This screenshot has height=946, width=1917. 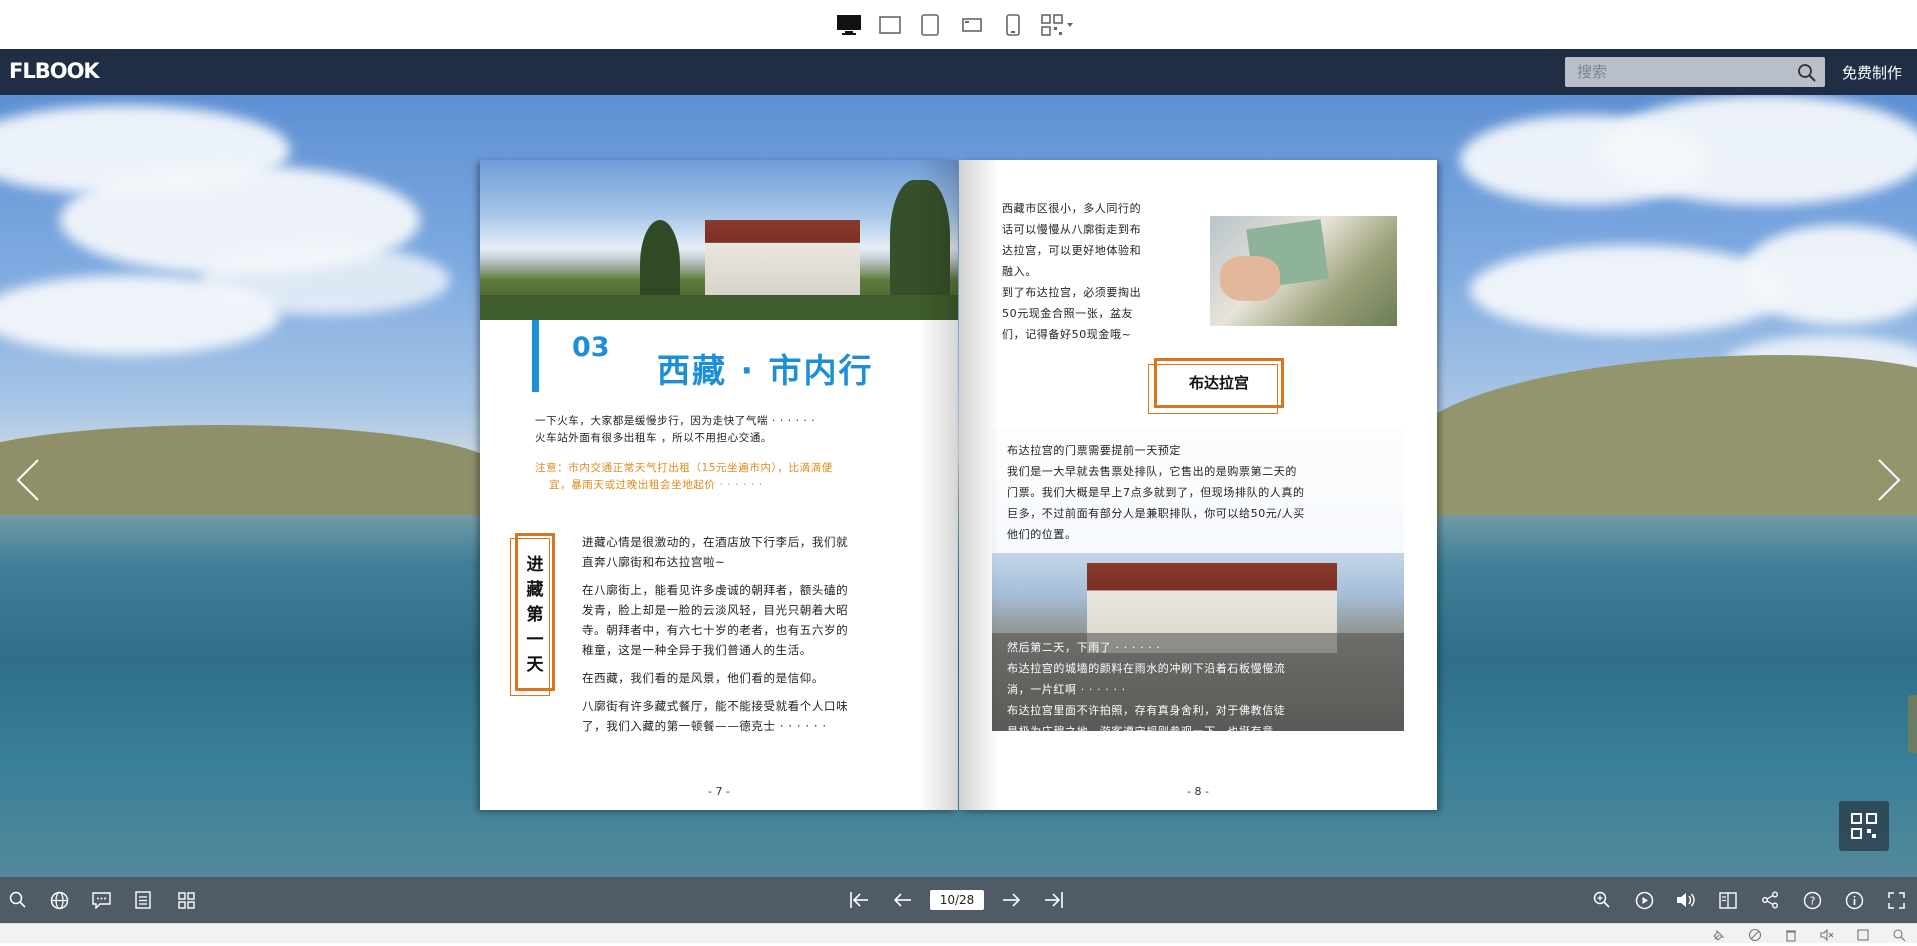 I want to click on app-header: FLBOOK 免费制作, so click(x=958, y=72).